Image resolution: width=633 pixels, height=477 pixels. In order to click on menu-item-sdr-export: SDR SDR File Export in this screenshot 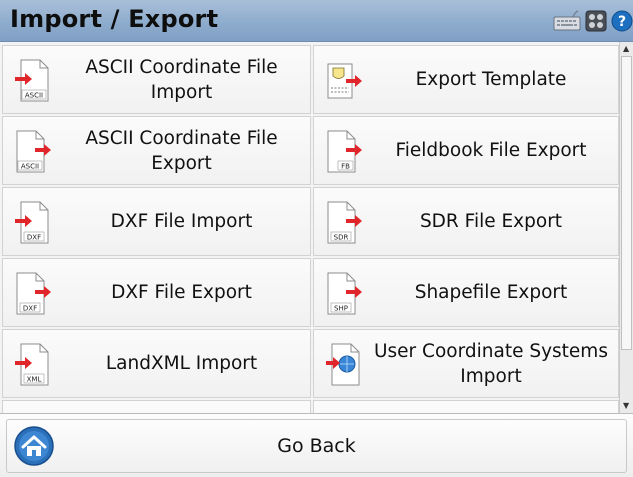, I will do `click(466, 221)`.